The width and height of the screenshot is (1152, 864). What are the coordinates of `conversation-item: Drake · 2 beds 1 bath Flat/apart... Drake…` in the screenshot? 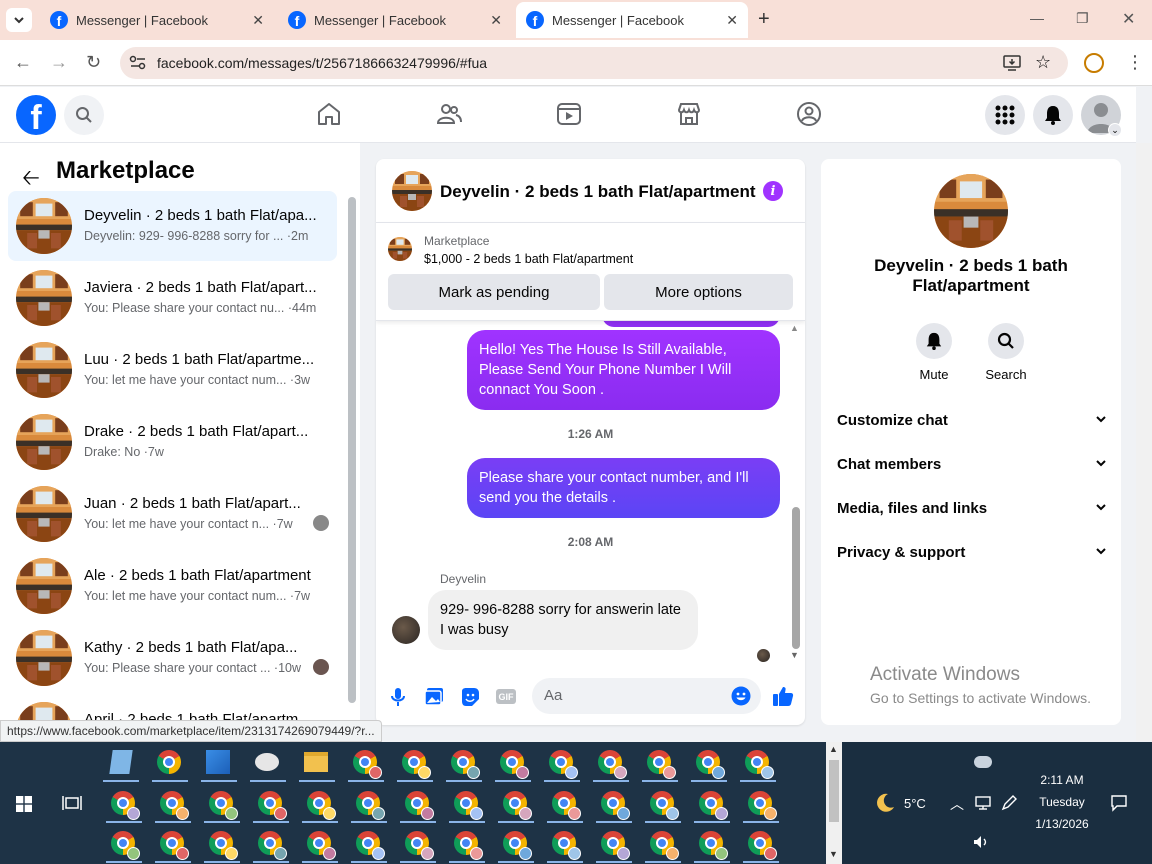 It's located at (172, 442).